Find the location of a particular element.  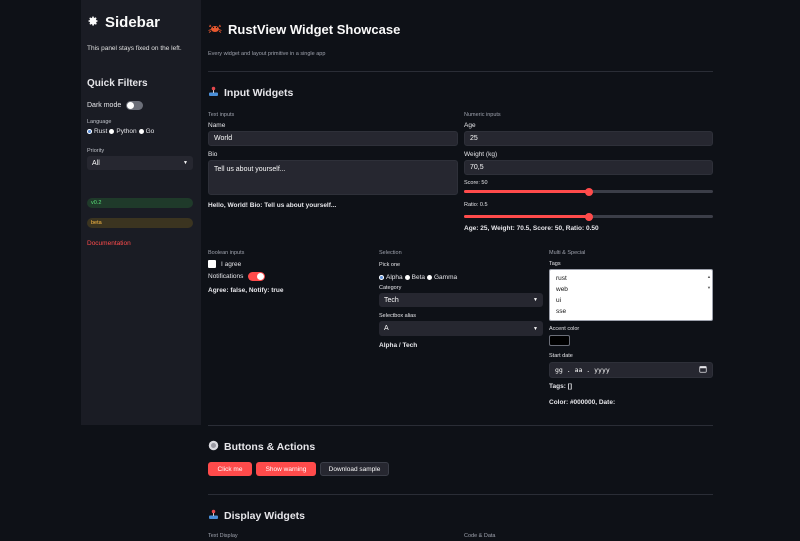

language-radio-group: Rust Python Go is located at coordinates (141, 131).